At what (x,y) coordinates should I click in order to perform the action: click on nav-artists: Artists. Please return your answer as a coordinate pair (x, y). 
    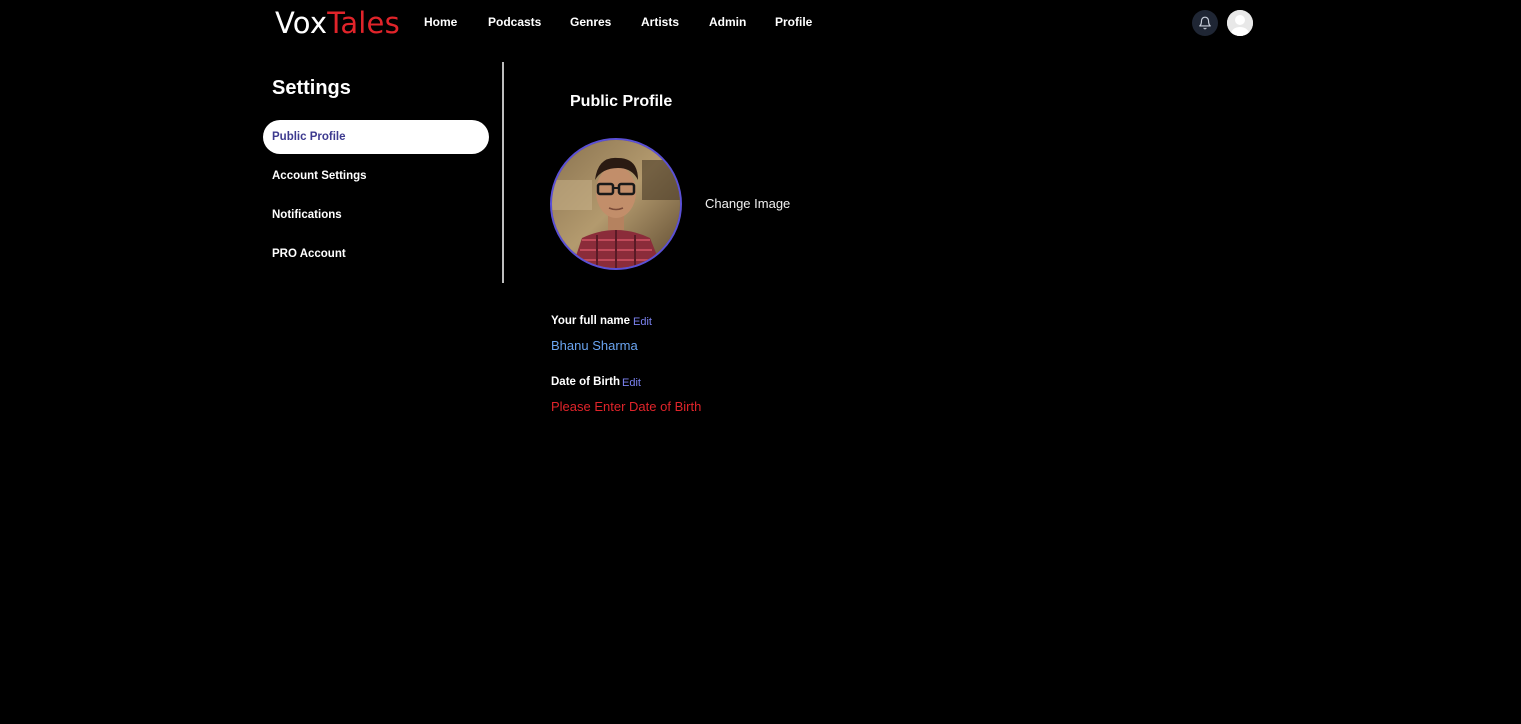
    Looking at the image, I should click on (660, 22).